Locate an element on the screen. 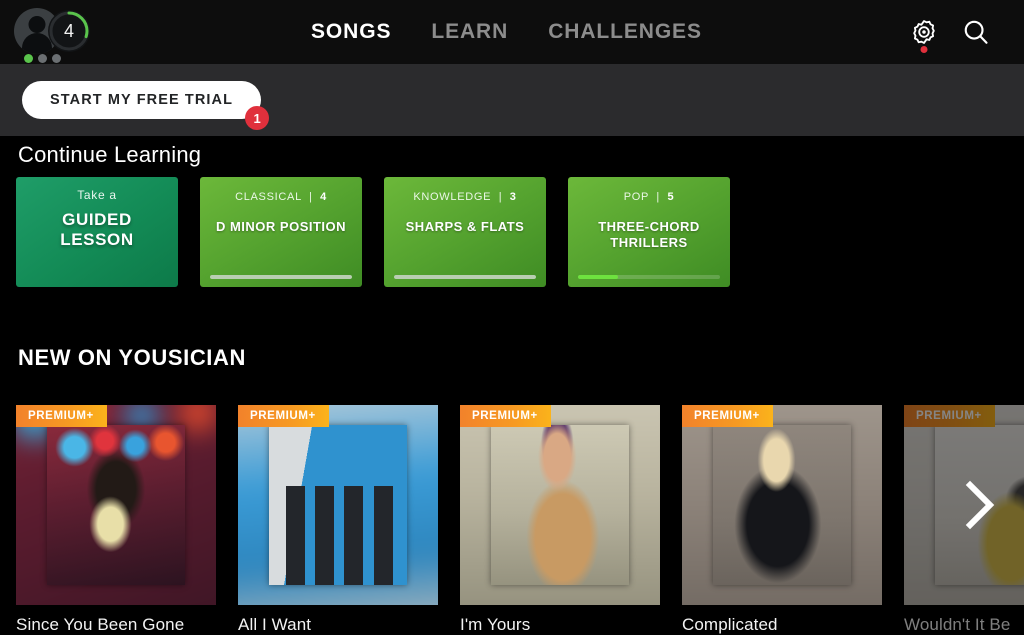  premium-badge-4: PREMIUM+ is located at coordinates (727, 416).